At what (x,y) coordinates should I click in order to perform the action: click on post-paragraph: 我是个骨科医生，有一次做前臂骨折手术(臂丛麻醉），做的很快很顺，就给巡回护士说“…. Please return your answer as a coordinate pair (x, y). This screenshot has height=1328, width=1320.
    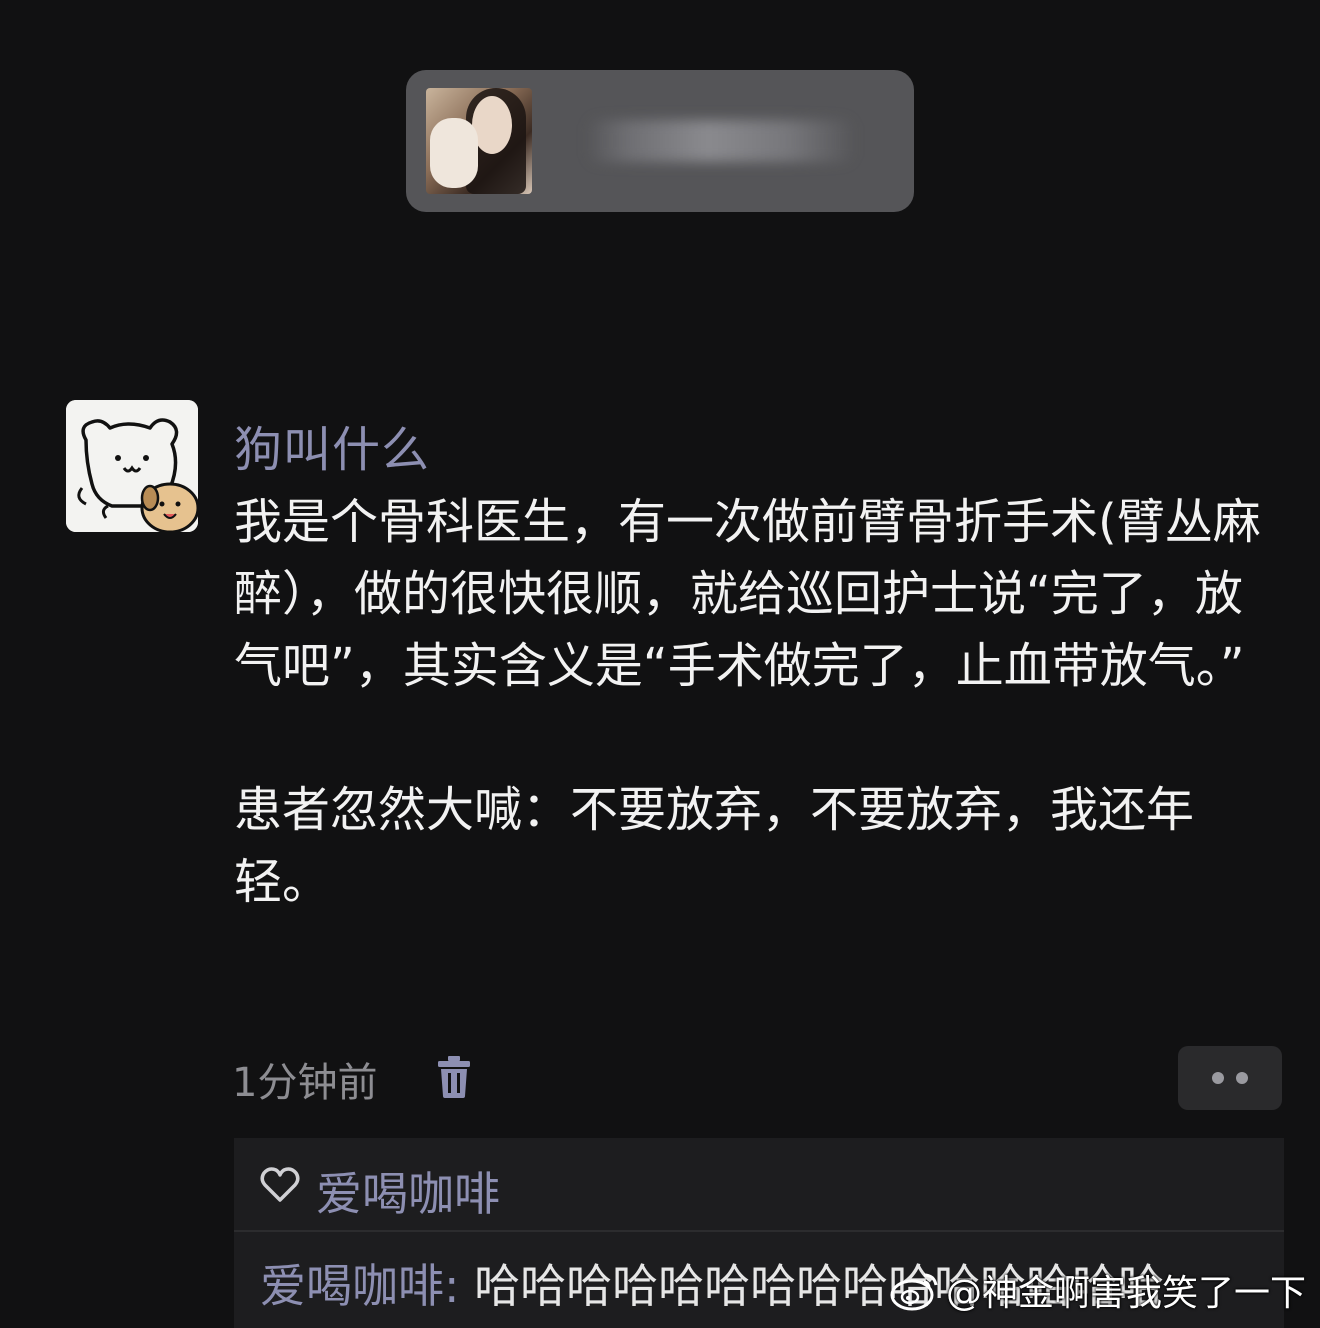
    Looking at the image, I should click on (747, 594).